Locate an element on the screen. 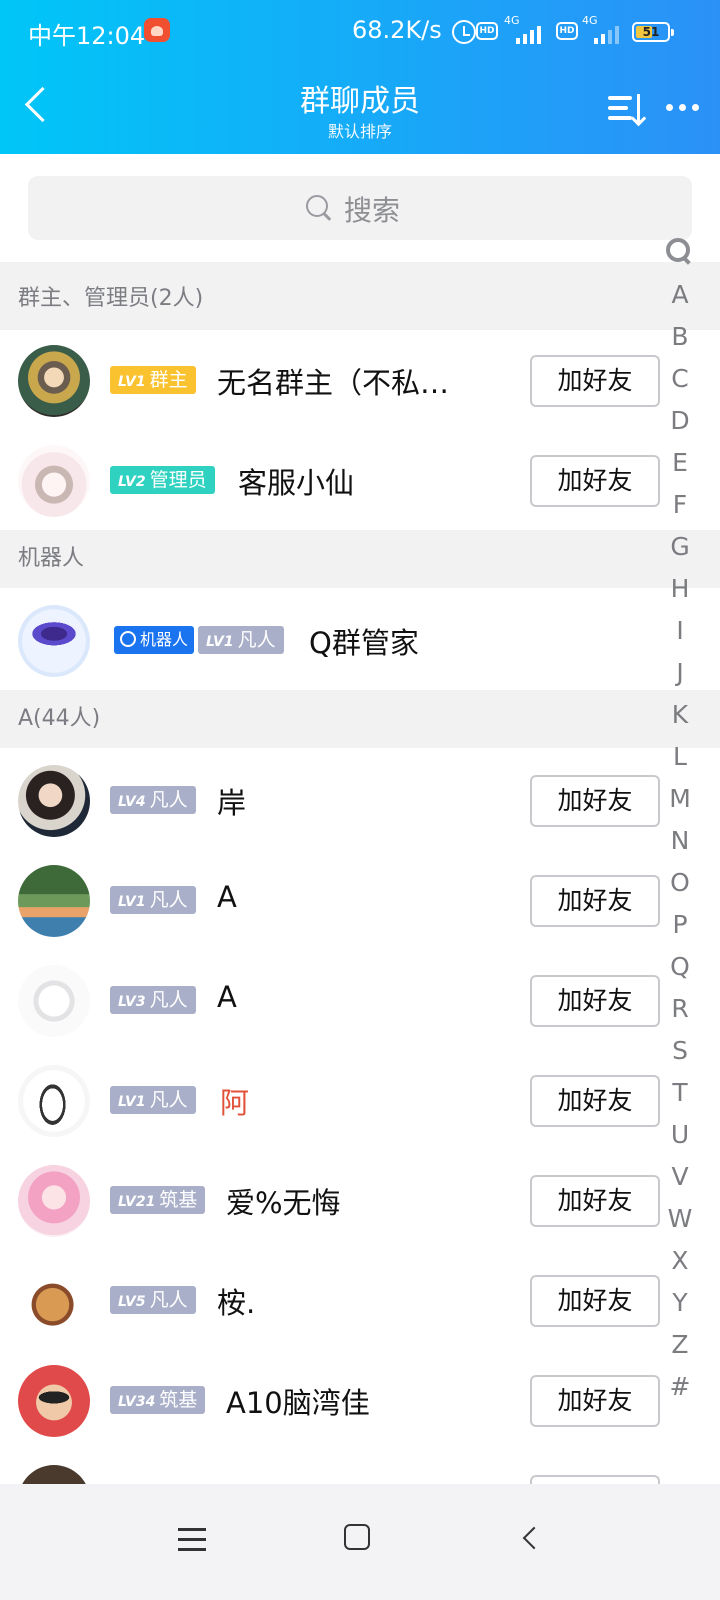 Image resolution: width=720 pixels, height=1600 pixels. member-row: LV2 管理员 客服小仙 加好友 is located at coordinates (360, 480).